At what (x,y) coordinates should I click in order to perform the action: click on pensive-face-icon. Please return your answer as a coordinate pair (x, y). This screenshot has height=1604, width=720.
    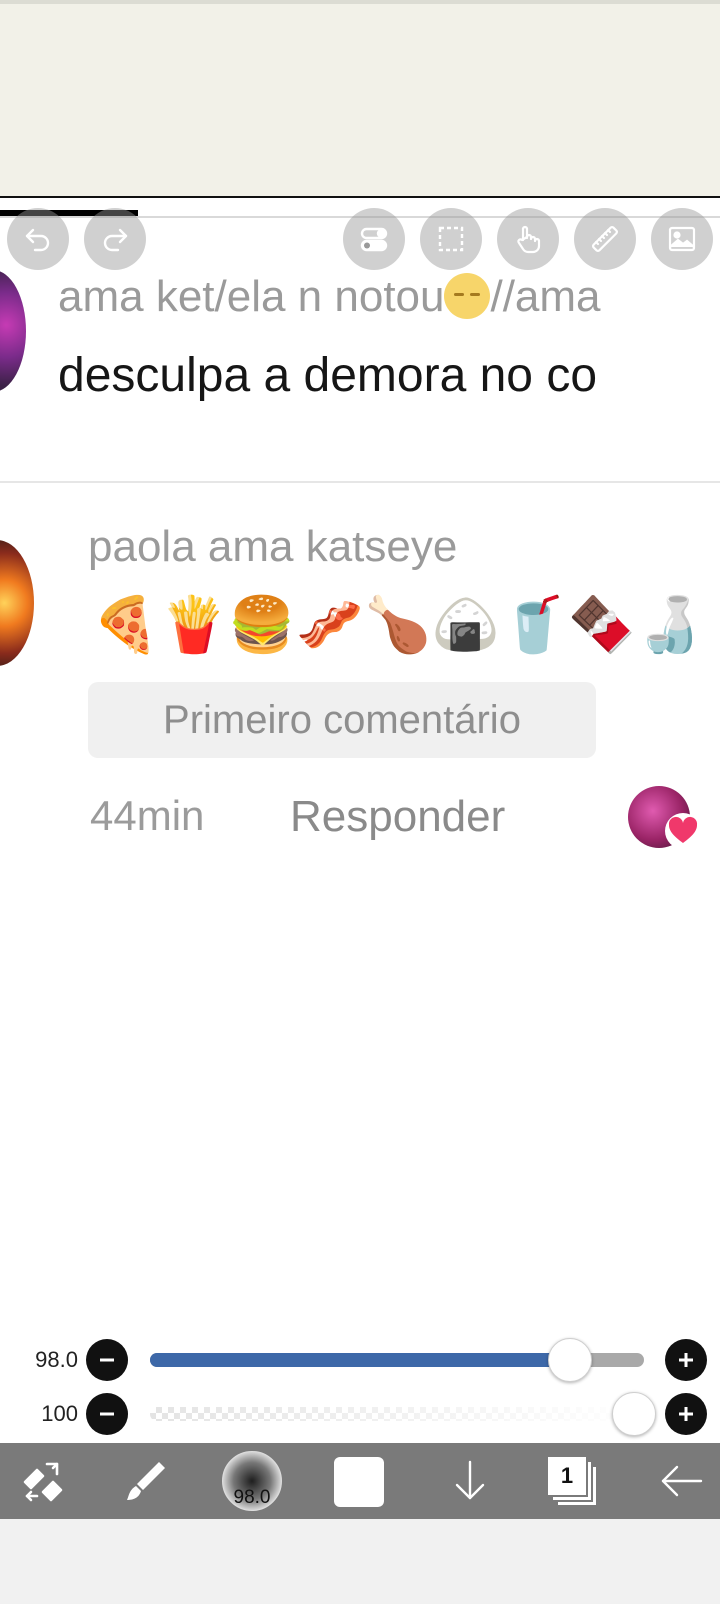
    Looking at the image, I should click on (467, 296).